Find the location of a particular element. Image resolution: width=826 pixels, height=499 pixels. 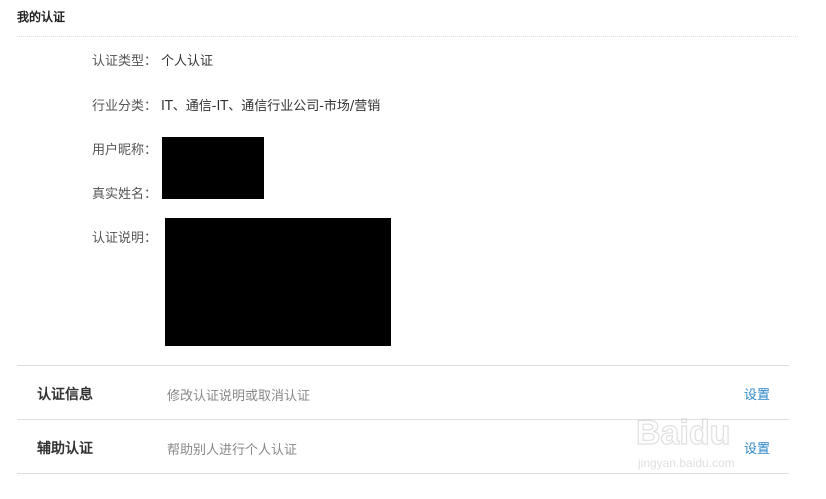

assist-cert-title: 辅助认证 is located at coordinates (65, 449).